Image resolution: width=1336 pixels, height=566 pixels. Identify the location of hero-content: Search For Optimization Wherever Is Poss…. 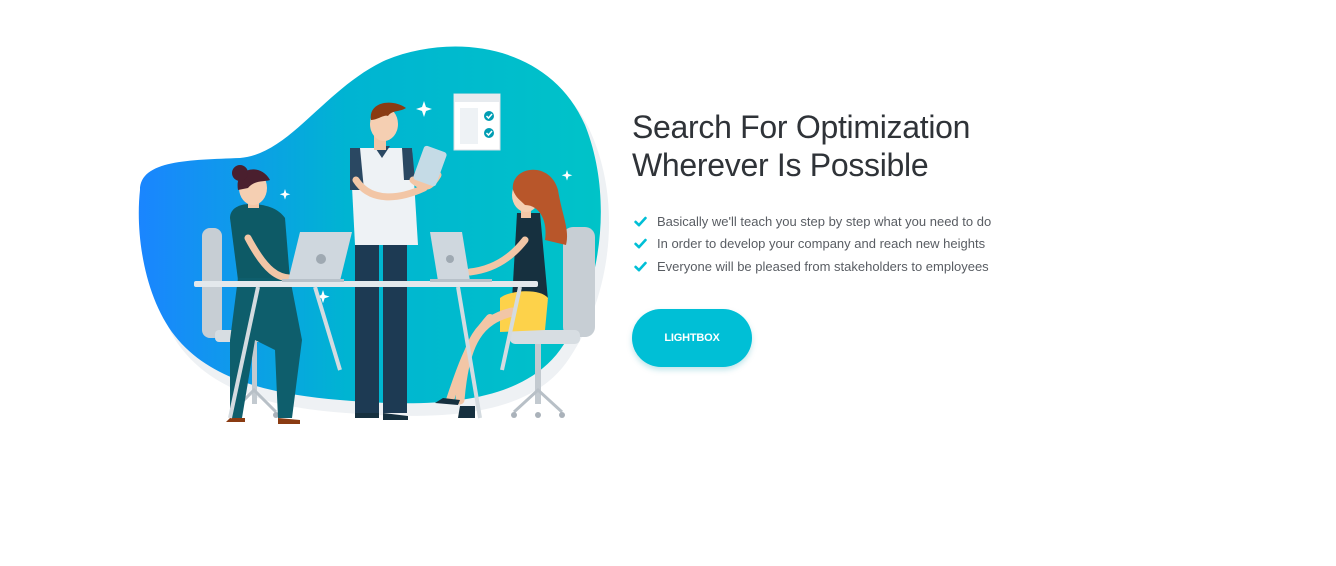
(842, 237).